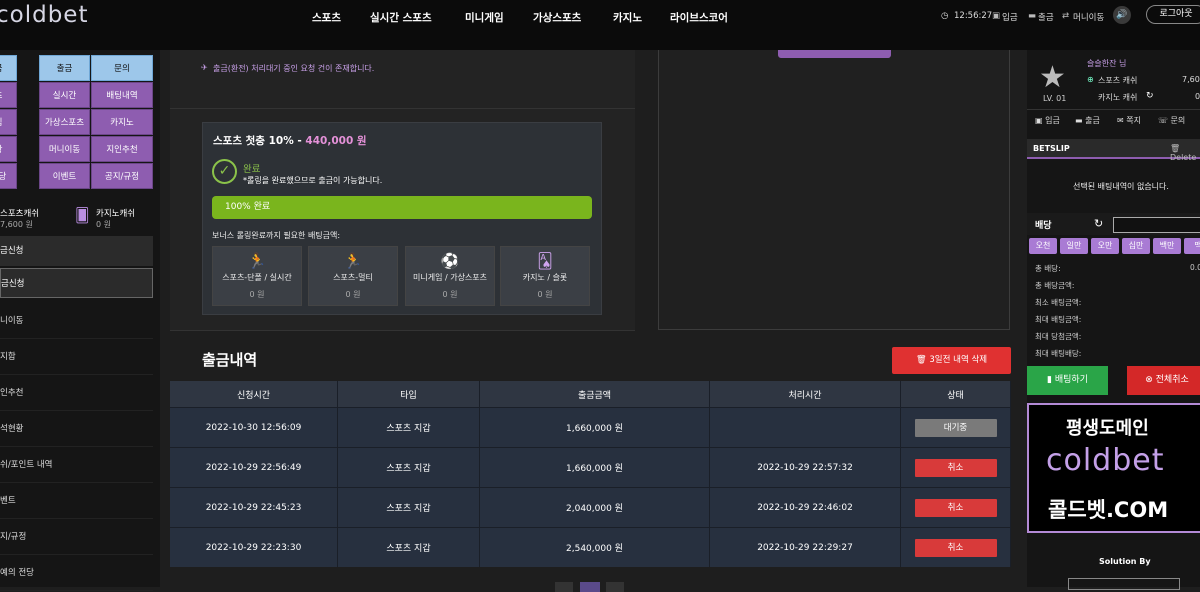 This screenshot has height=592, width=1200. Describe the element at coordinates (564, 587) in the screenshot. I see `pagination-prev` at that location.